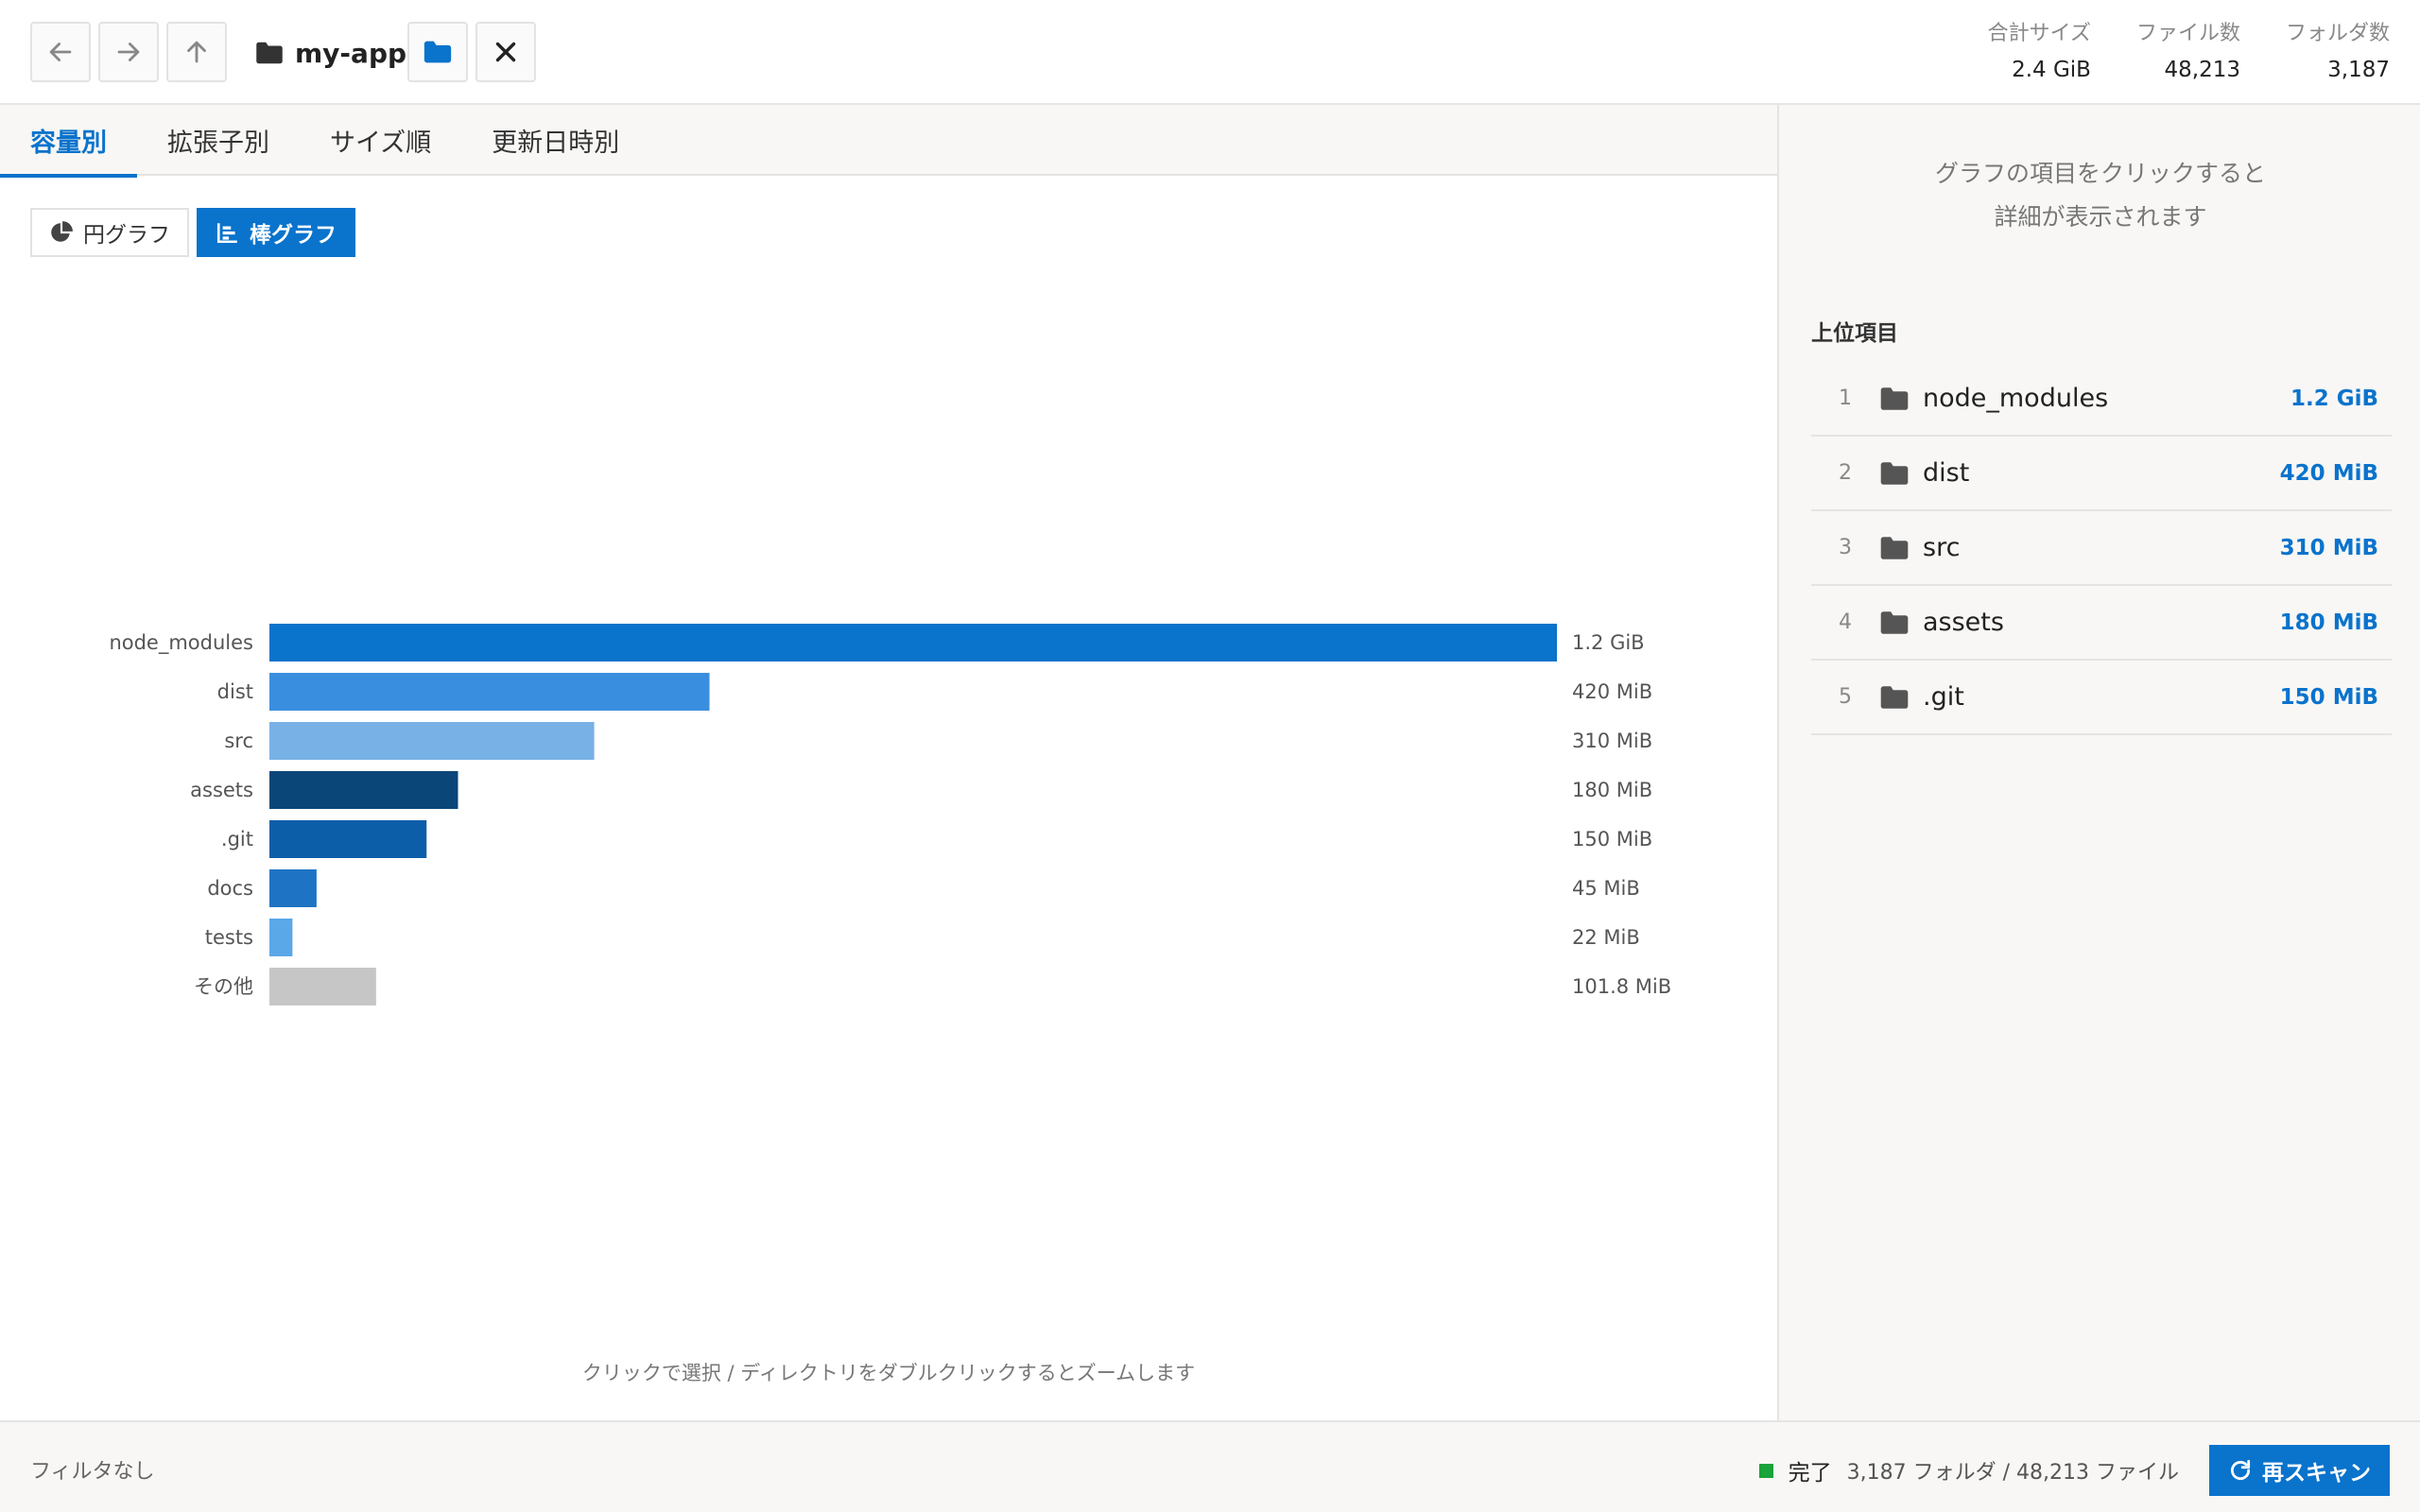  Describe the element at coordinates (1810, 1473) in the screenshot. I see `scan-state: 完了` at that location.